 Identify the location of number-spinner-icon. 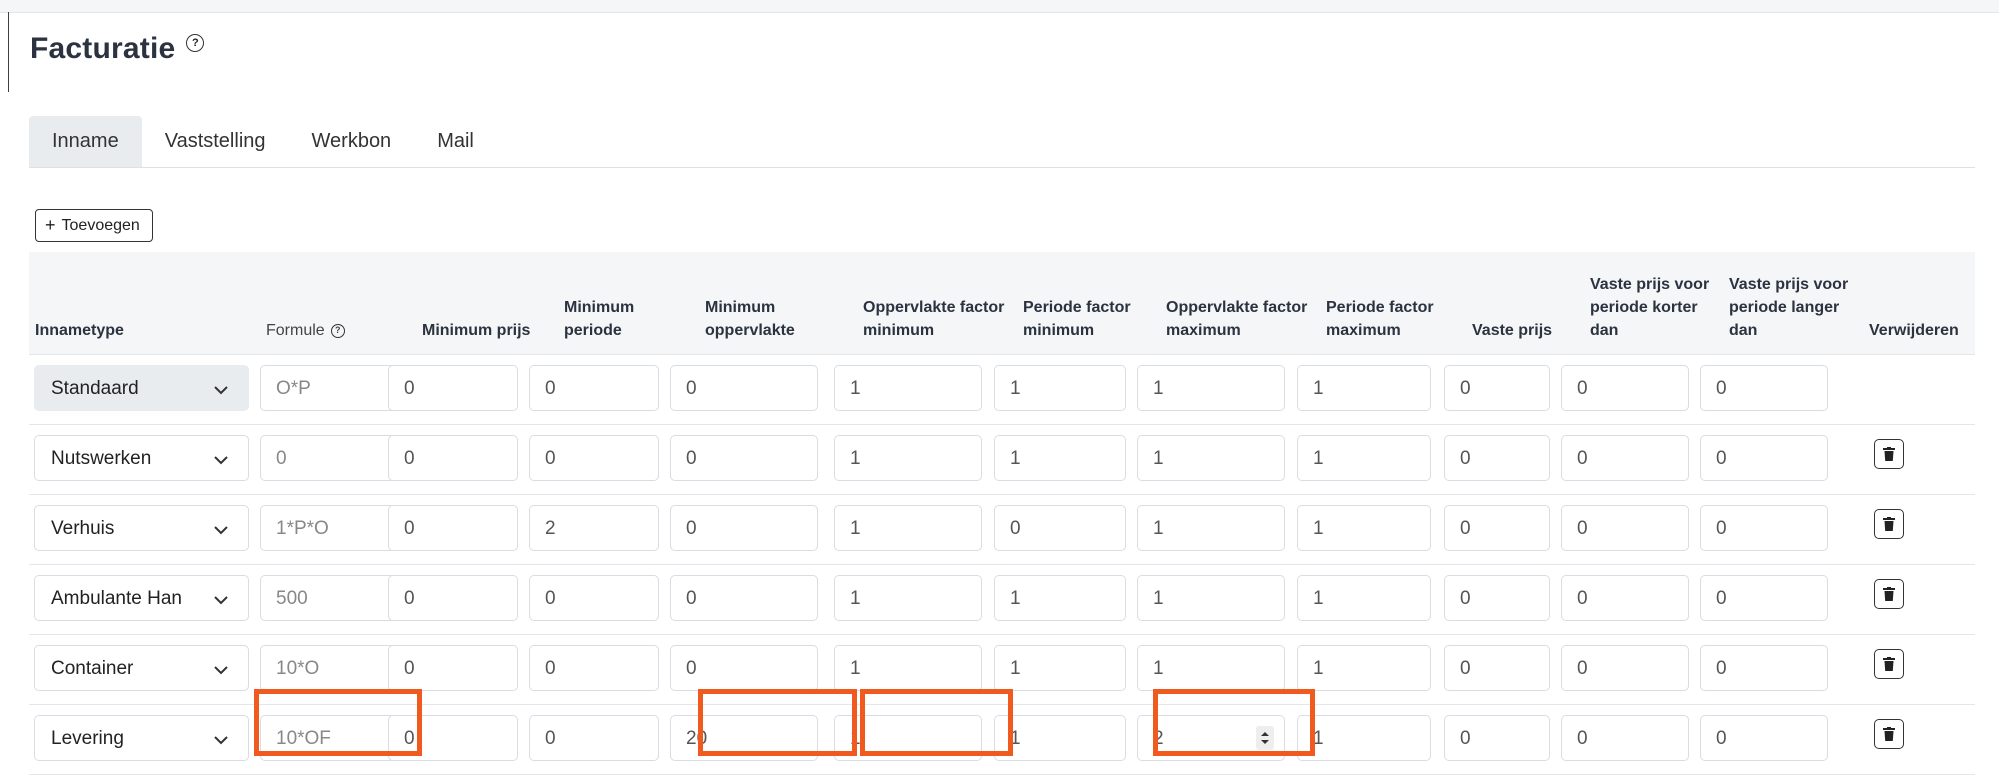
(1265, 738).